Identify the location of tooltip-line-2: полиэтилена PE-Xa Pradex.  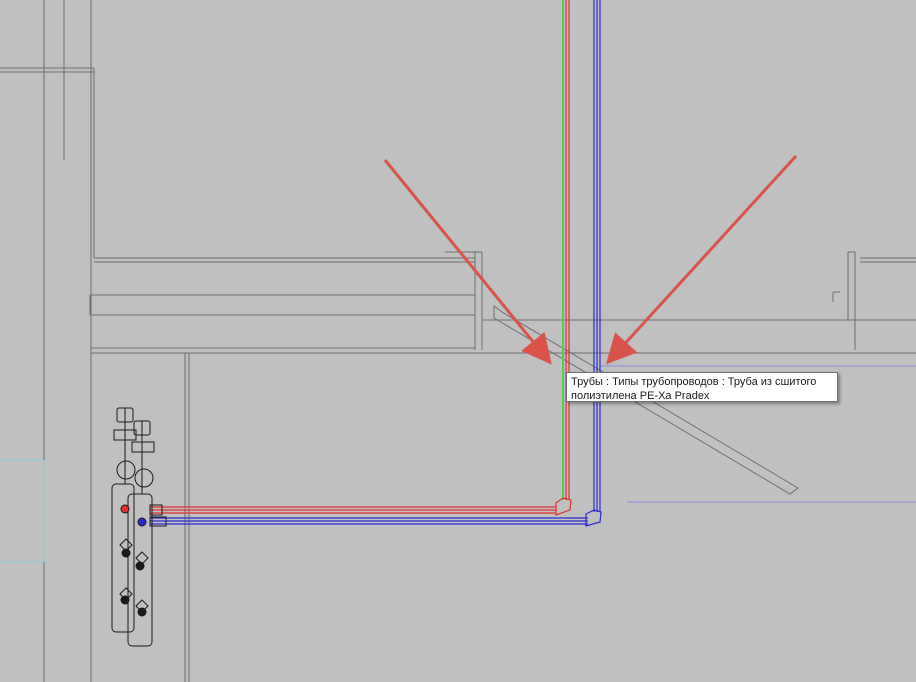
(640, 396).